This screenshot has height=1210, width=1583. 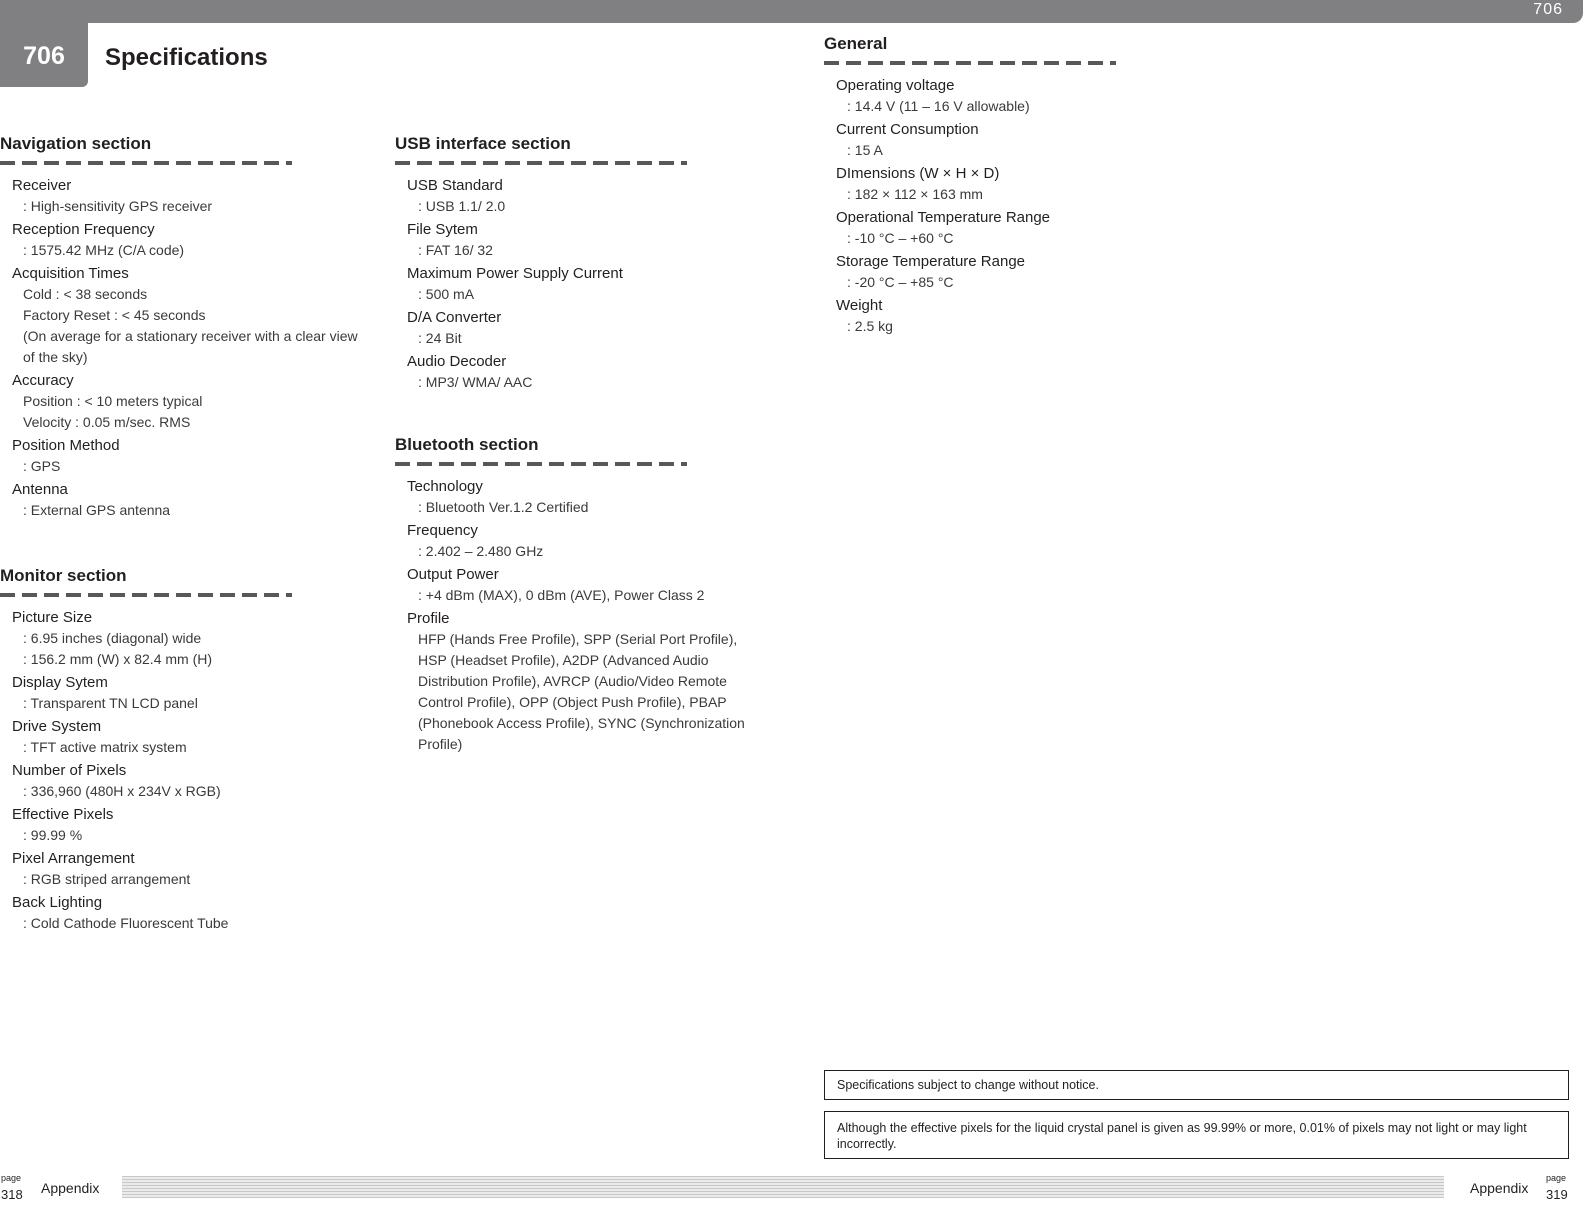 I want to click on spec-label: Acquisition Times, so click(x=70, y=273).